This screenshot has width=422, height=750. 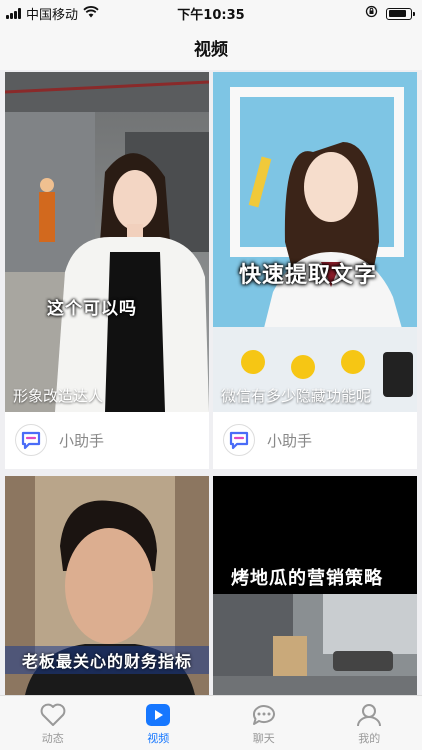 What do you see at coordinates (263, 738) in the screenshot?
I see `tab-label: 聊天` at bounding box center [263, 738].